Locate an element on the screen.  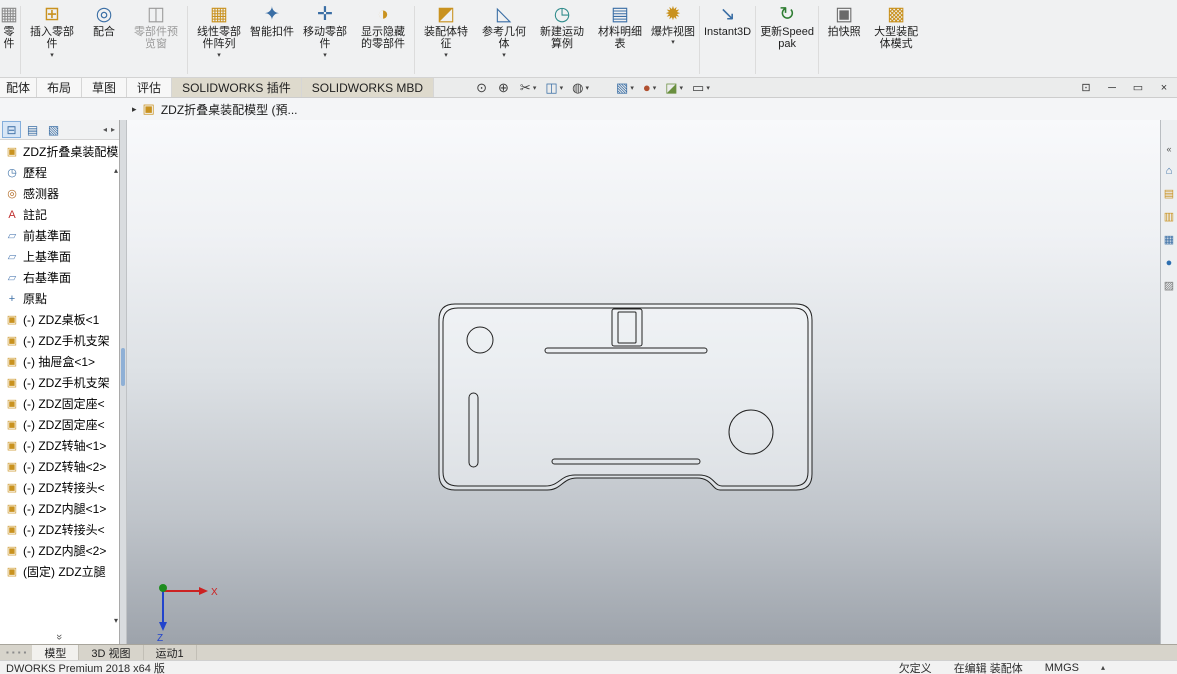
hide-show-items-button: ◍ ▾ is located at coordinates (580, 88).